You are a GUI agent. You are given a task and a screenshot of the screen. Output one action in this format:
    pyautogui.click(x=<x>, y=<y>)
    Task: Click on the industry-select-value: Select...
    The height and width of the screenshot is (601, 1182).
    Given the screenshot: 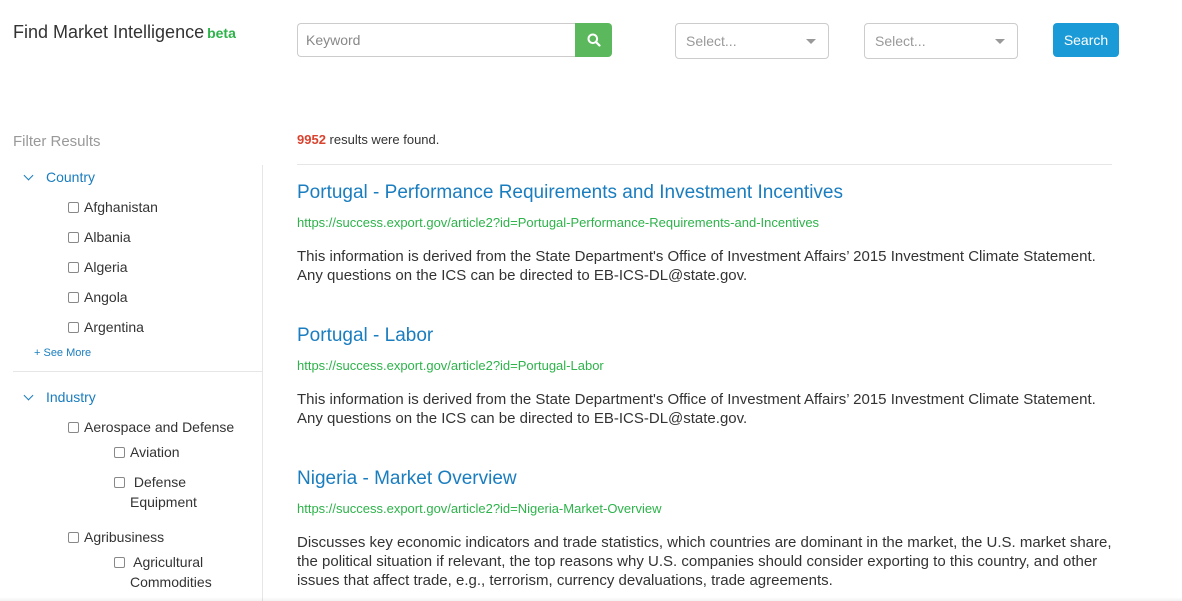 What is the action you would take?
    pyautogui.click(x=900, y=41)
    